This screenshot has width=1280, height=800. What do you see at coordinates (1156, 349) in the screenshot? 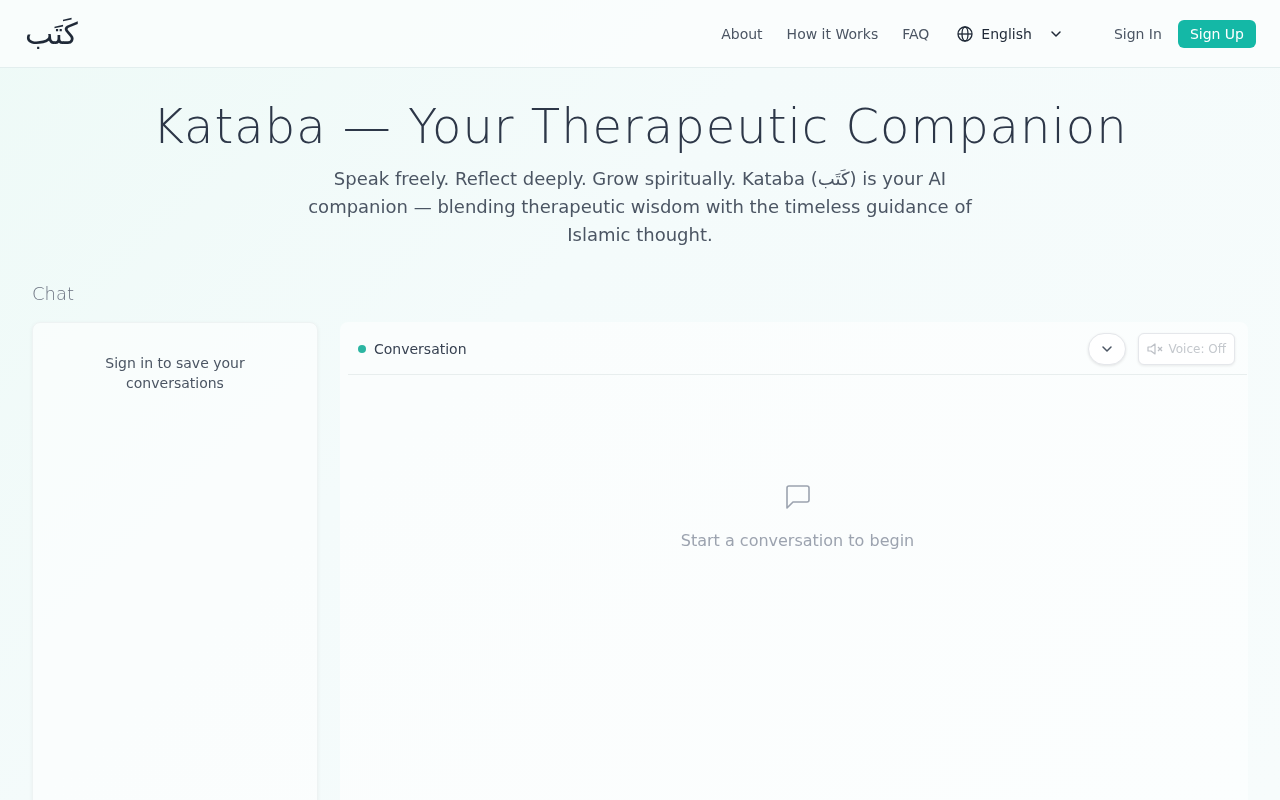
I see `speaker-muted-icon` at bounding box center [1156, 349].